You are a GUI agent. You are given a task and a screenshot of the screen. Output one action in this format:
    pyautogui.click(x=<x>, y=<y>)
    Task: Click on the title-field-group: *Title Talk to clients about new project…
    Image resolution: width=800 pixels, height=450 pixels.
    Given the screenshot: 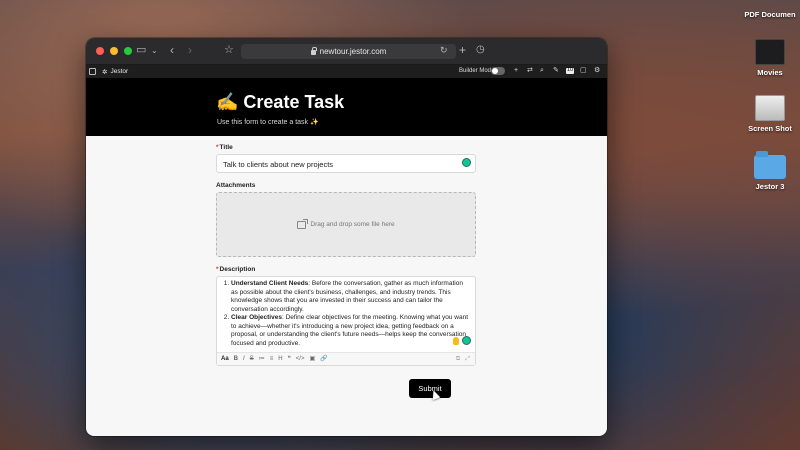 What is the action you would take?
    pyautogui.click(x=346, y=158)
    